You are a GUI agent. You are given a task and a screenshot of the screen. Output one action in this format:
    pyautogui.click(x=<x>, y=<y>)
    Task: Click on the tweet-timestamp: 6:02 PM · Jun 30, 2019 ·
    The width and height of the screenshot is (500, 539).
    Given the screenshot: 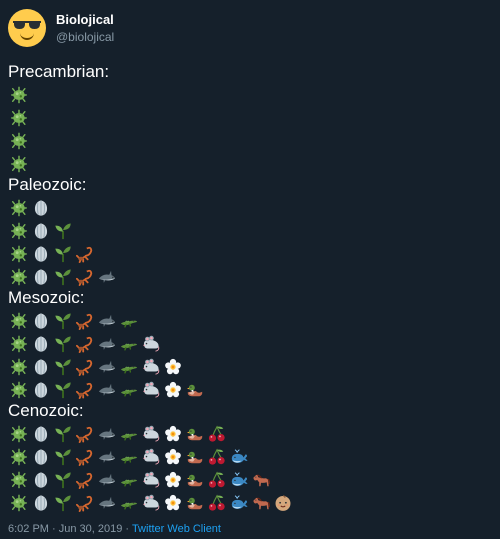 What is the action you would take?
    pyautogui.click(x=70, y=529)
    